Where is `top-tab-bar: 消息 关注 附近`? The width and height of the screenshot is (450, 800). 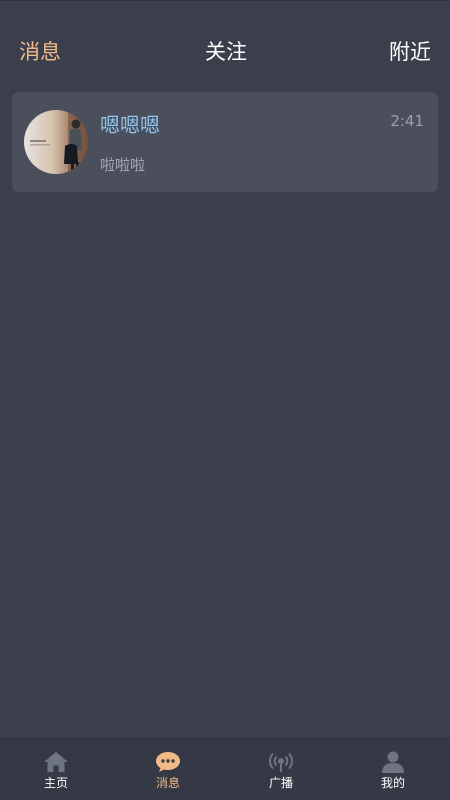
top-tab-bar: 消息 关注 附近 is located at coordinates (225, 52).